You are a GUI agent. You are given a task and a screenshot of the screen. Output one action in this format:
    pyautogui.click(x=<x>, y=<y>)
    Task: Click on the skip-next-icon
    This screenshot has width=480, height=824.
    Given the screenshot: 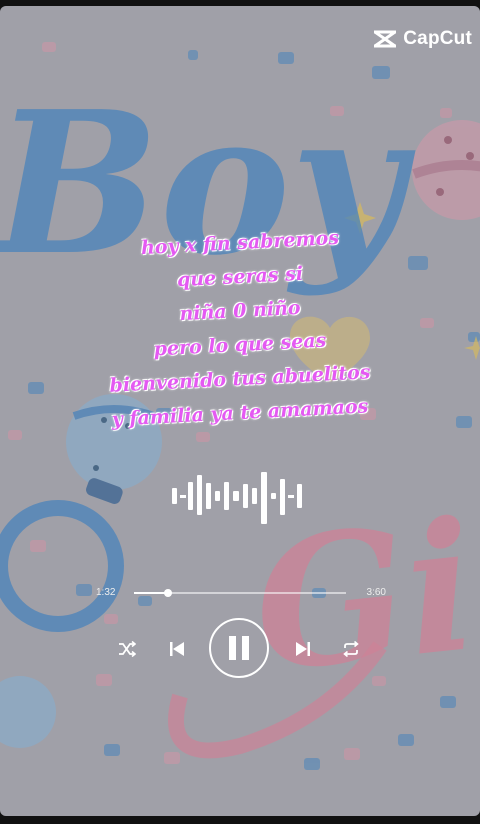 What is the action you would take?
    pyautogui.click(x=303, y=649)
    